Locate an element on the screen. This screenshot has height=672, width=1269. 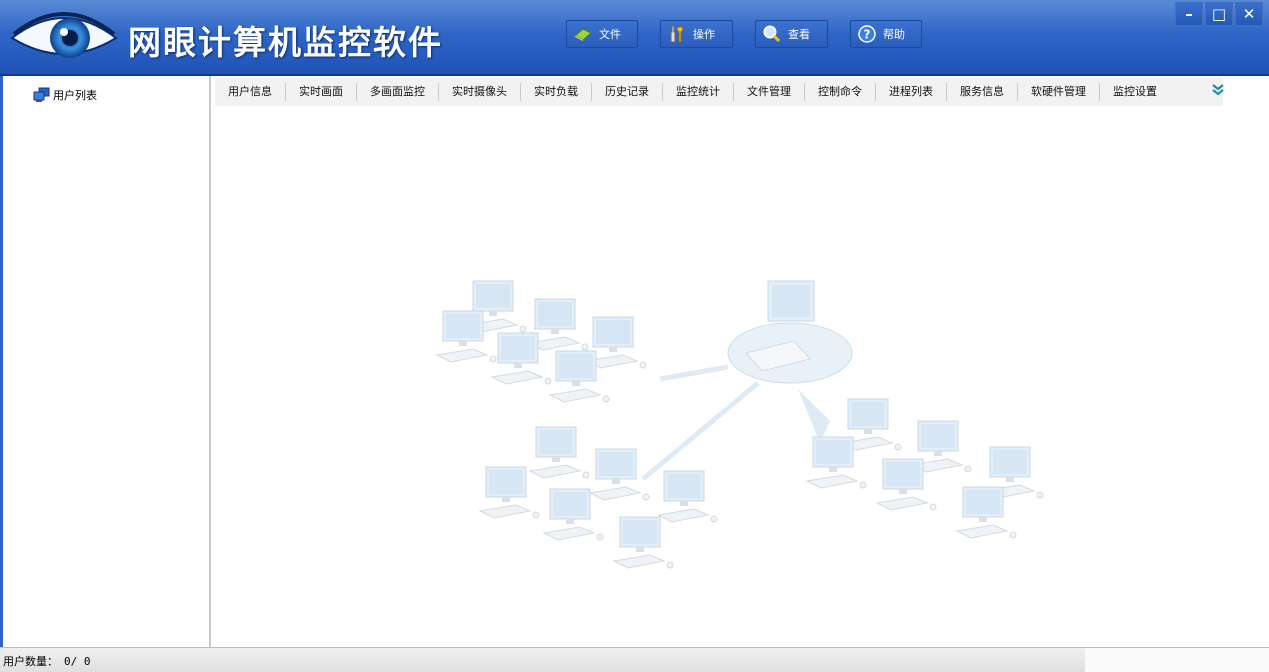
tab-realtime-screen: 实时画面 is located at coordinates (321, 92).